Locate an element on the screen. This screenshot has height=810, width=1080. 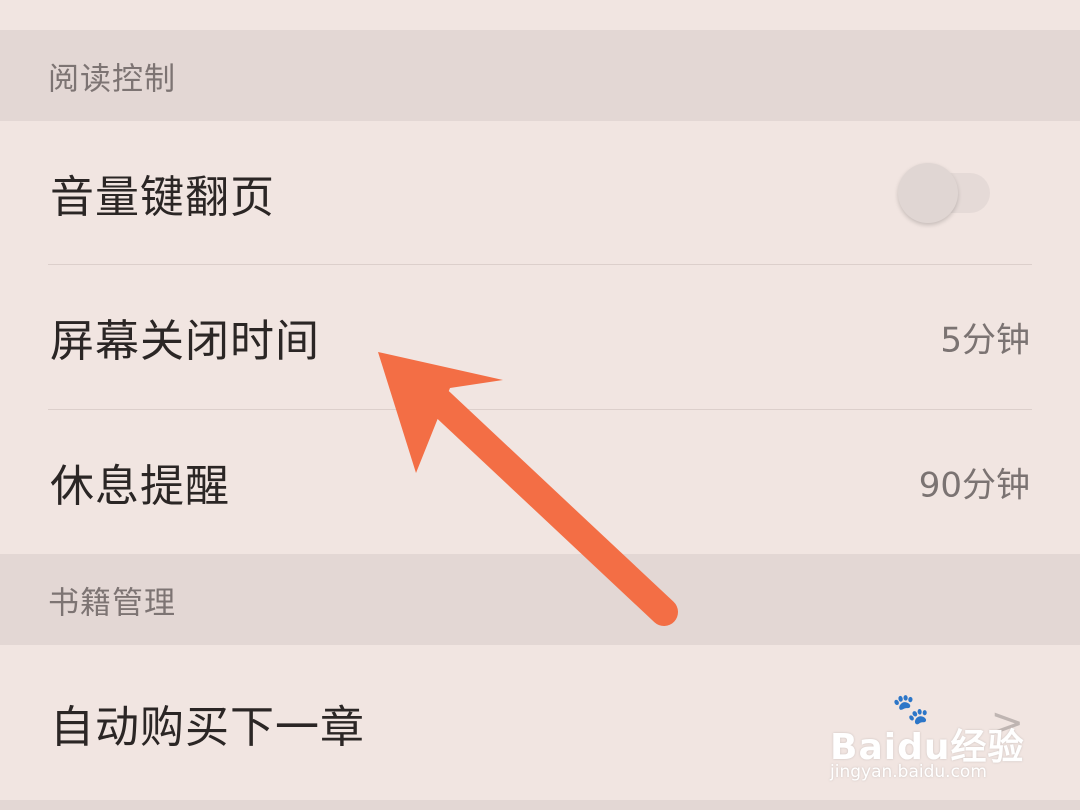
chevron-right-icon: > is located at coordinates (1007, 722).